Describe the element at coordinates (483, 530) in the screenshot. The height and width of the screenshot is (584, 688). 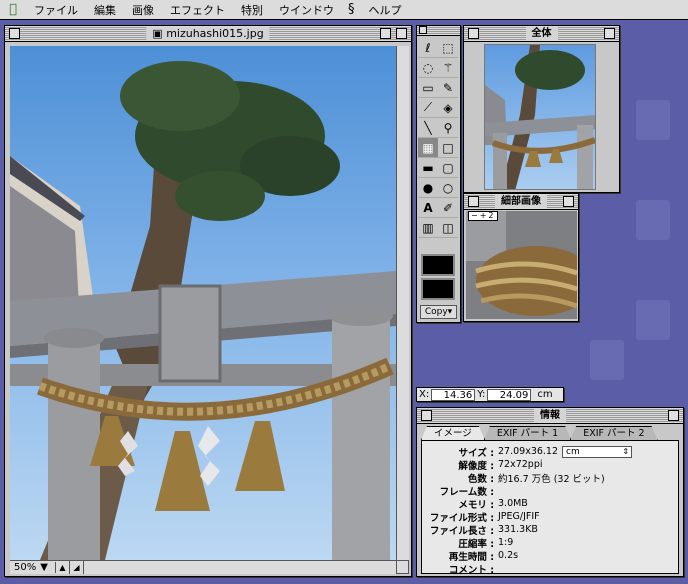
I see `info-row: ファイル長さ : 331.3KB` at that location.